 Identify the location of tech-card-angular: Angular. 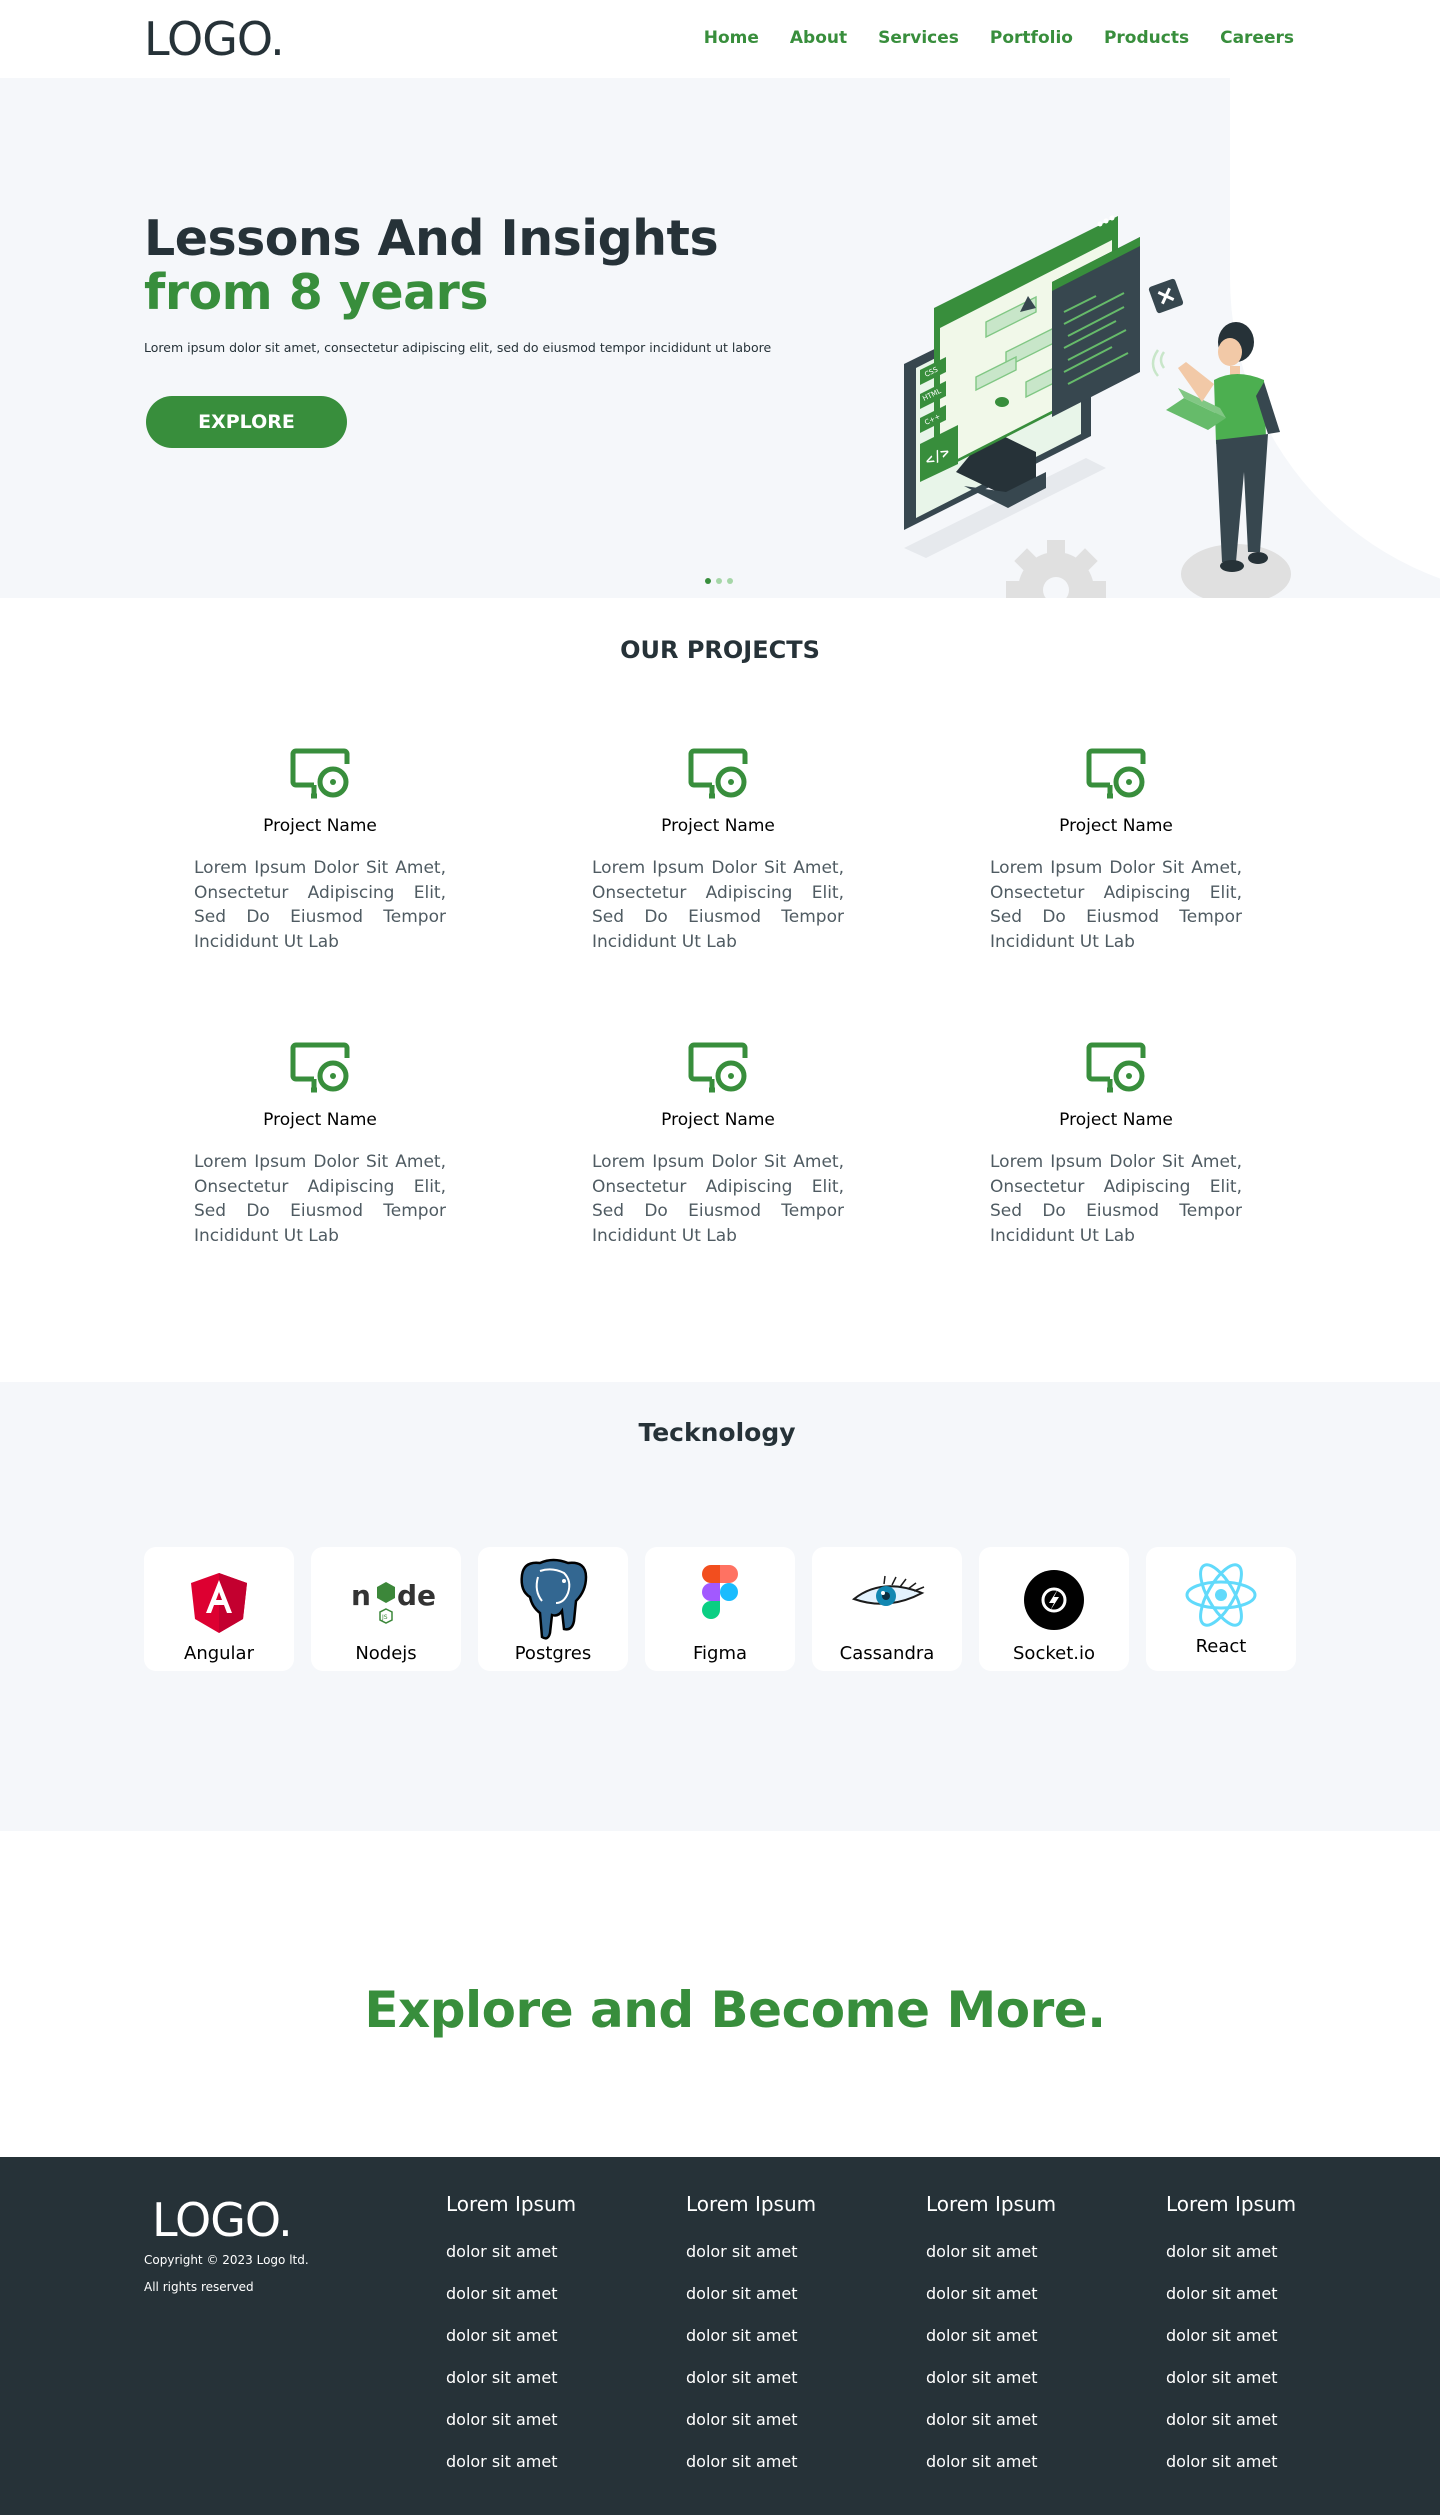
(219, 1609).